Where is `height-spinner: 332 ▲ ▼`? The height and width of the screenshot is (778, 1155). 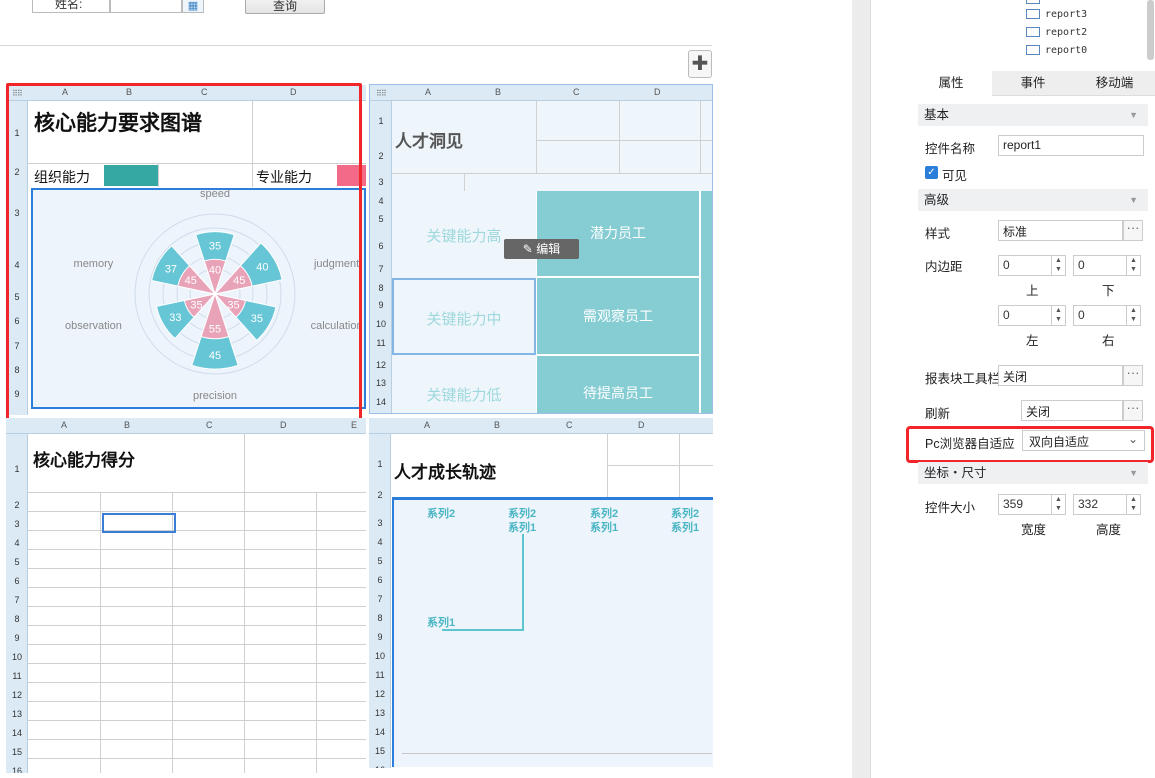 height-spinner: 332 ▲ ▼ is located at coordinates (1107, 504).